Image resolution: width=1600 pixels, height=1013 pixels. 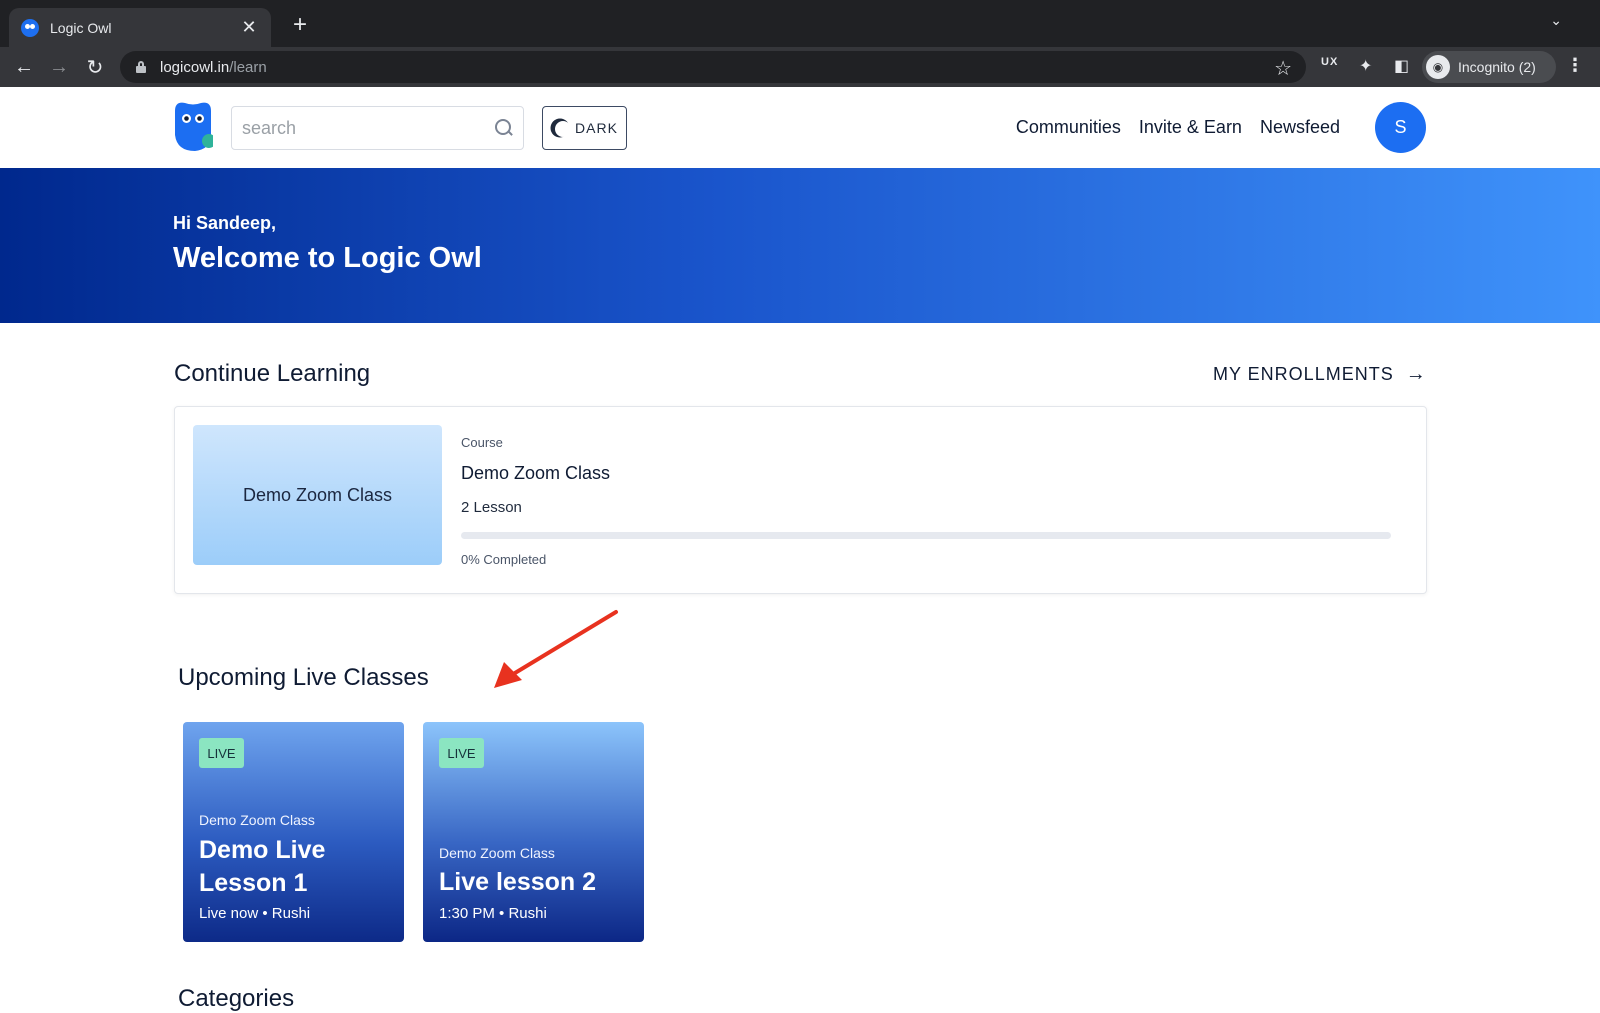 What do you see at coordinates (926, 535) in the screenshot?
I see `course-progress-bar` at bounding box center [926, 535].